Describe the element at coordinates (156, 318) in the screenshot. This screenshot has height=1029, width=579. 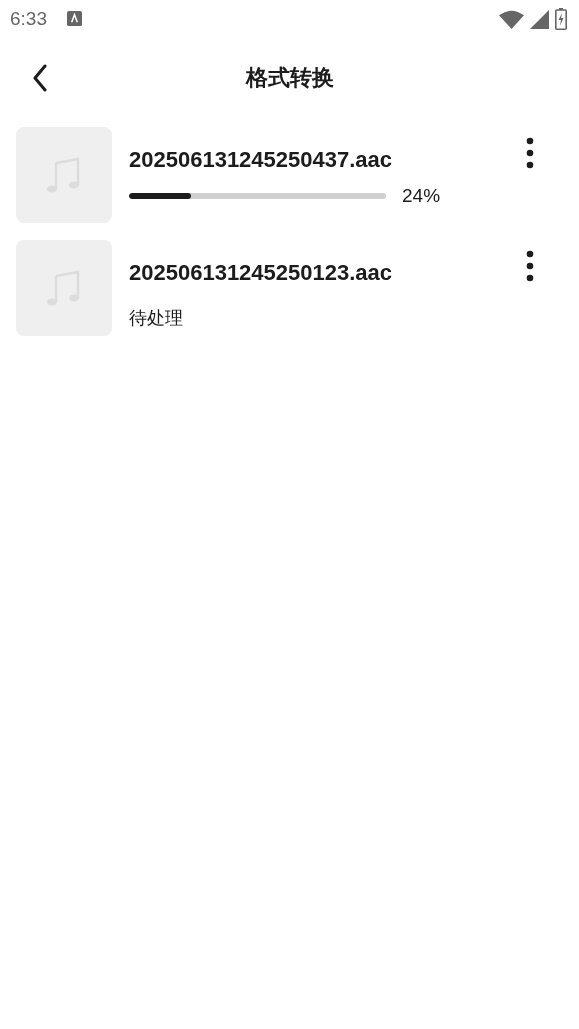
I see `status-text: 待处理` at that location.